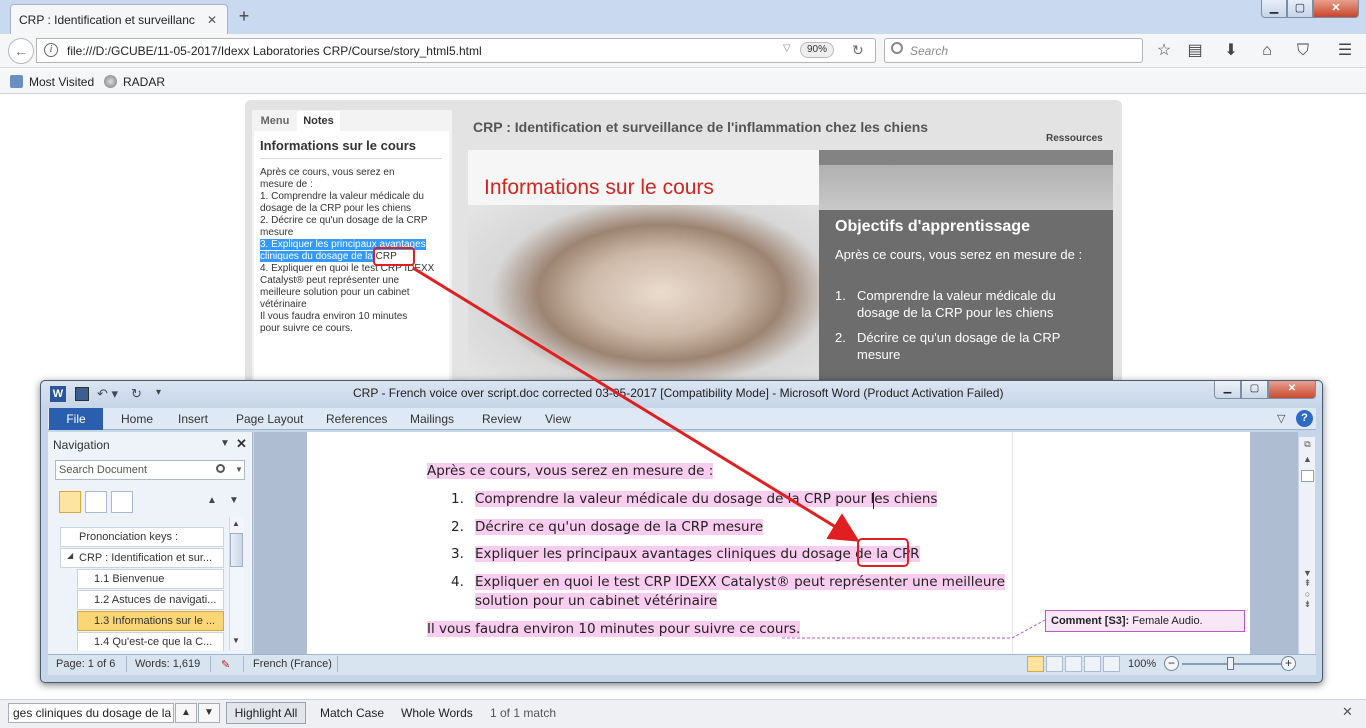 The width and height of the screenshot is (1366, 728). Describe the element at coordinates (1092, 664) in the screenshot. I see `outline-view-button` at that location.